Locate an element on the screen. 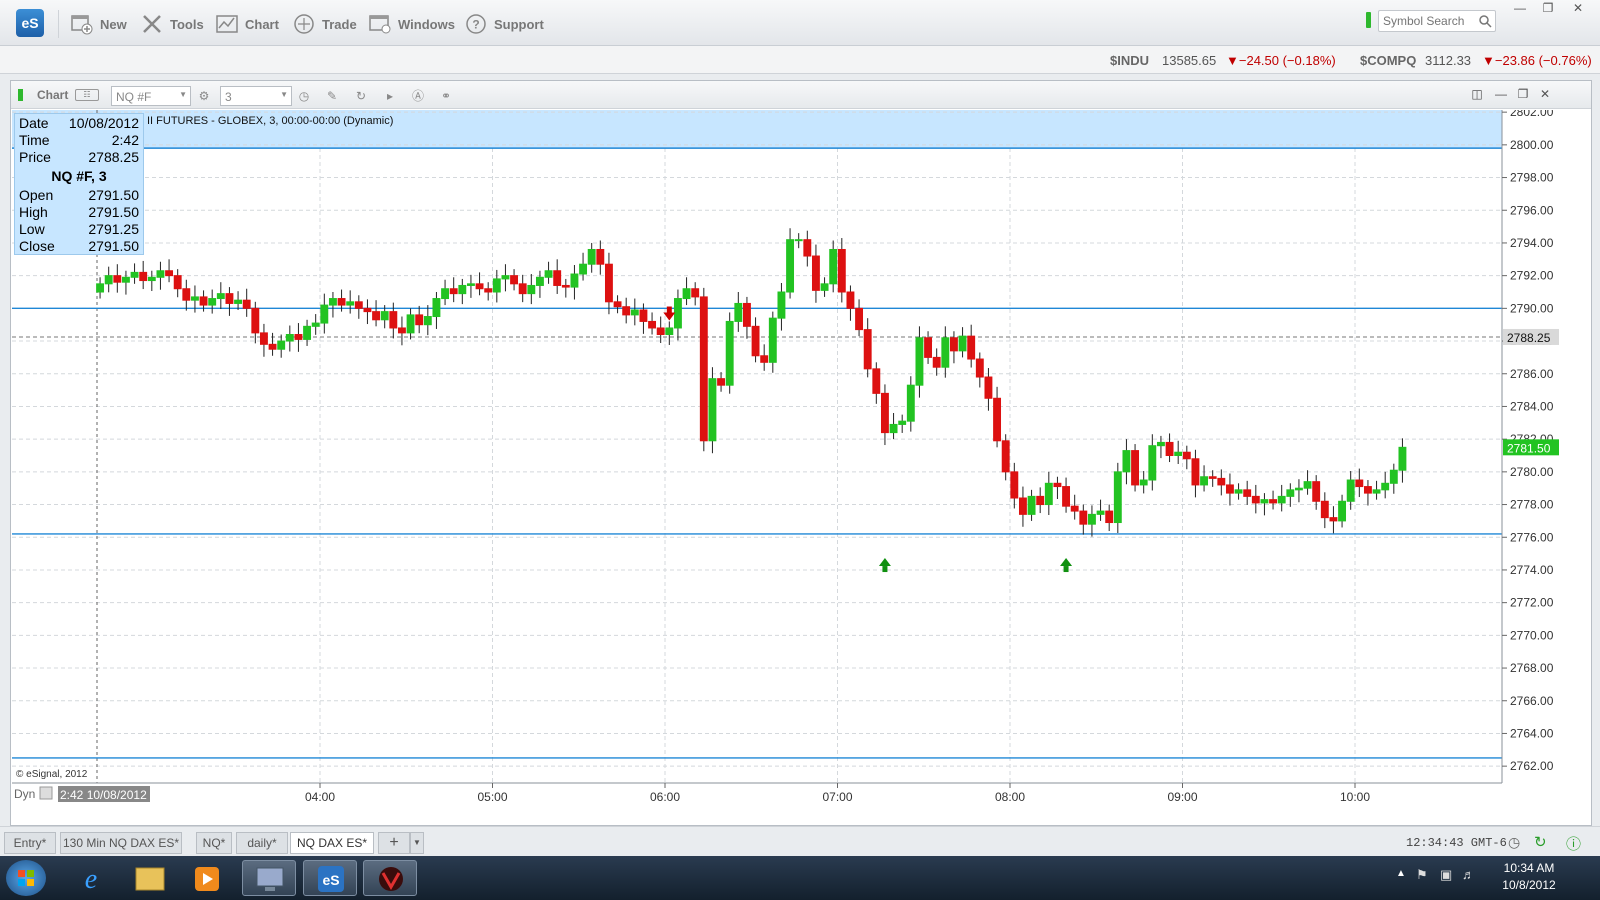  refresh-icon: ↻ is located at coordinates (1540, 842).